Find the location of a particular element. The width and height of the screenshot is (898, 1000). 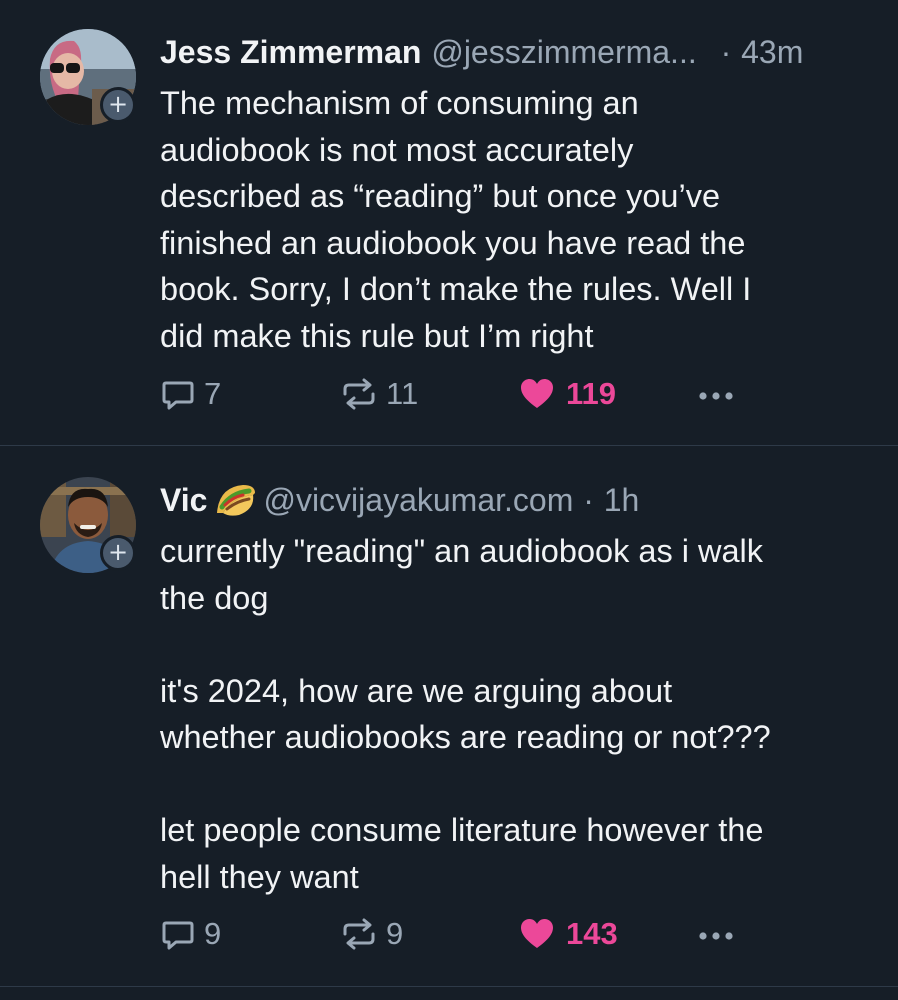

repost-count: 11 is located at coordinates (402, 393).